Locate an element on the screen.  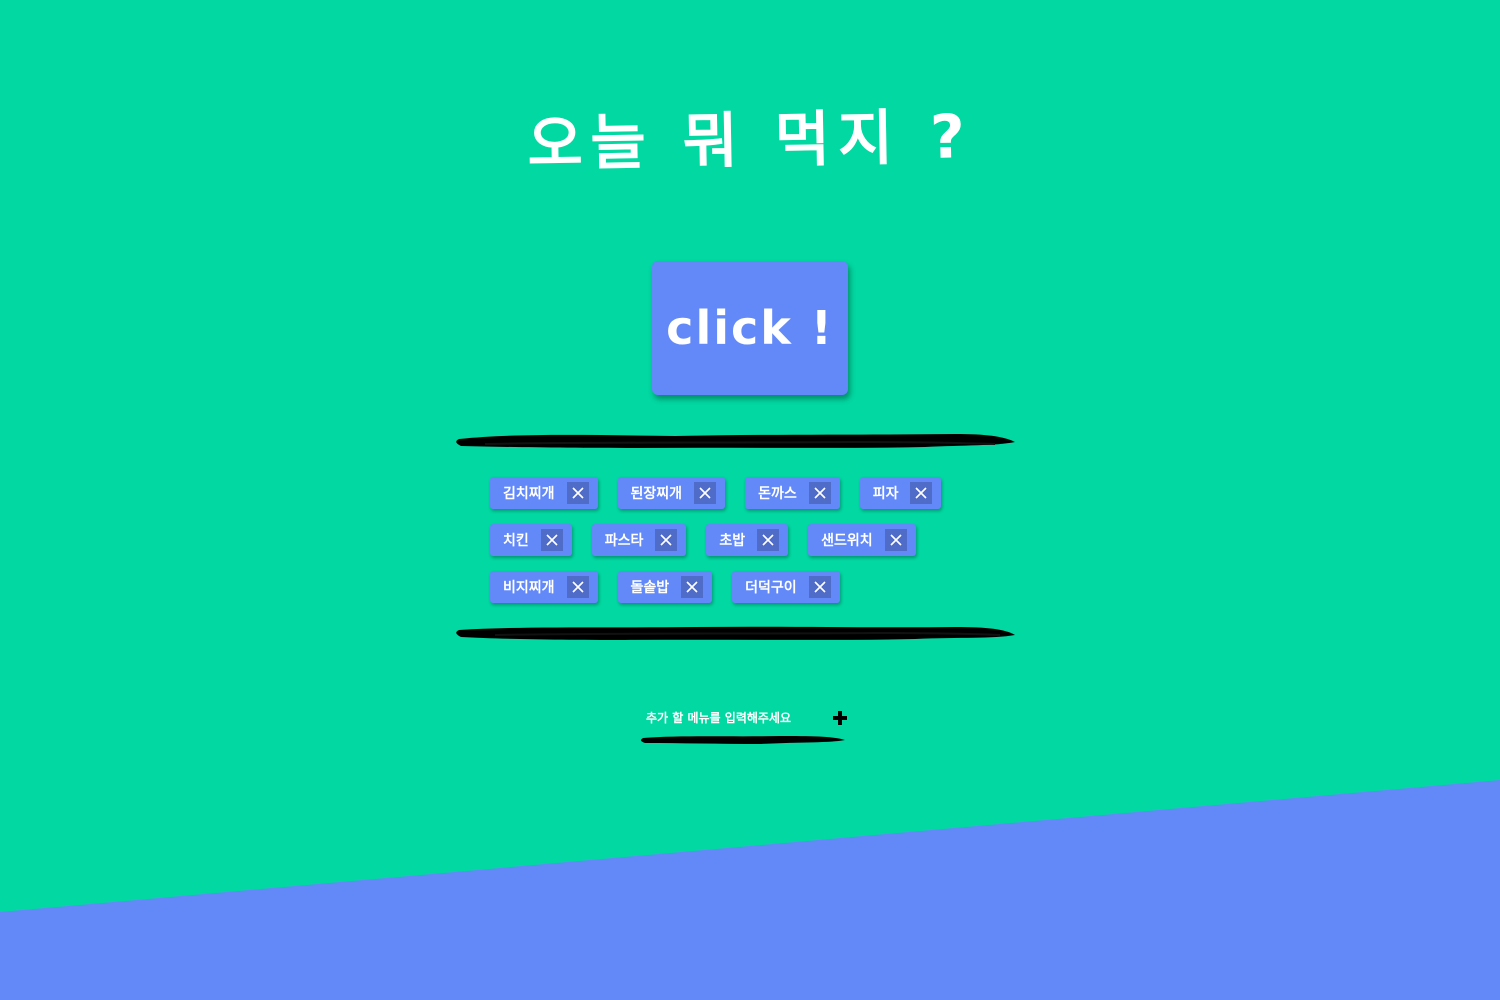
menu-tag-label: 초밥 is located at coordinates (732, 541).